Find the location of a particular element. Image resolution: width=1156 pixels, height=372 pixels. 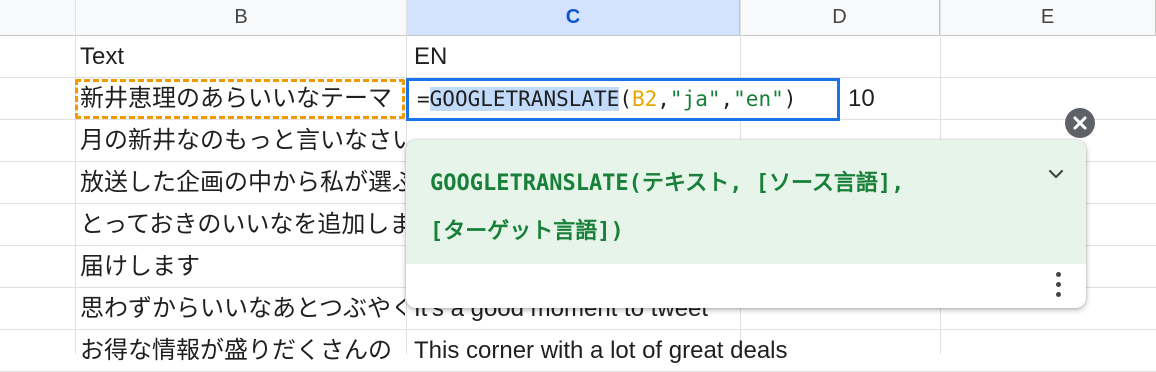

cell-b6: 届けします is located at coordinates (242, 267).